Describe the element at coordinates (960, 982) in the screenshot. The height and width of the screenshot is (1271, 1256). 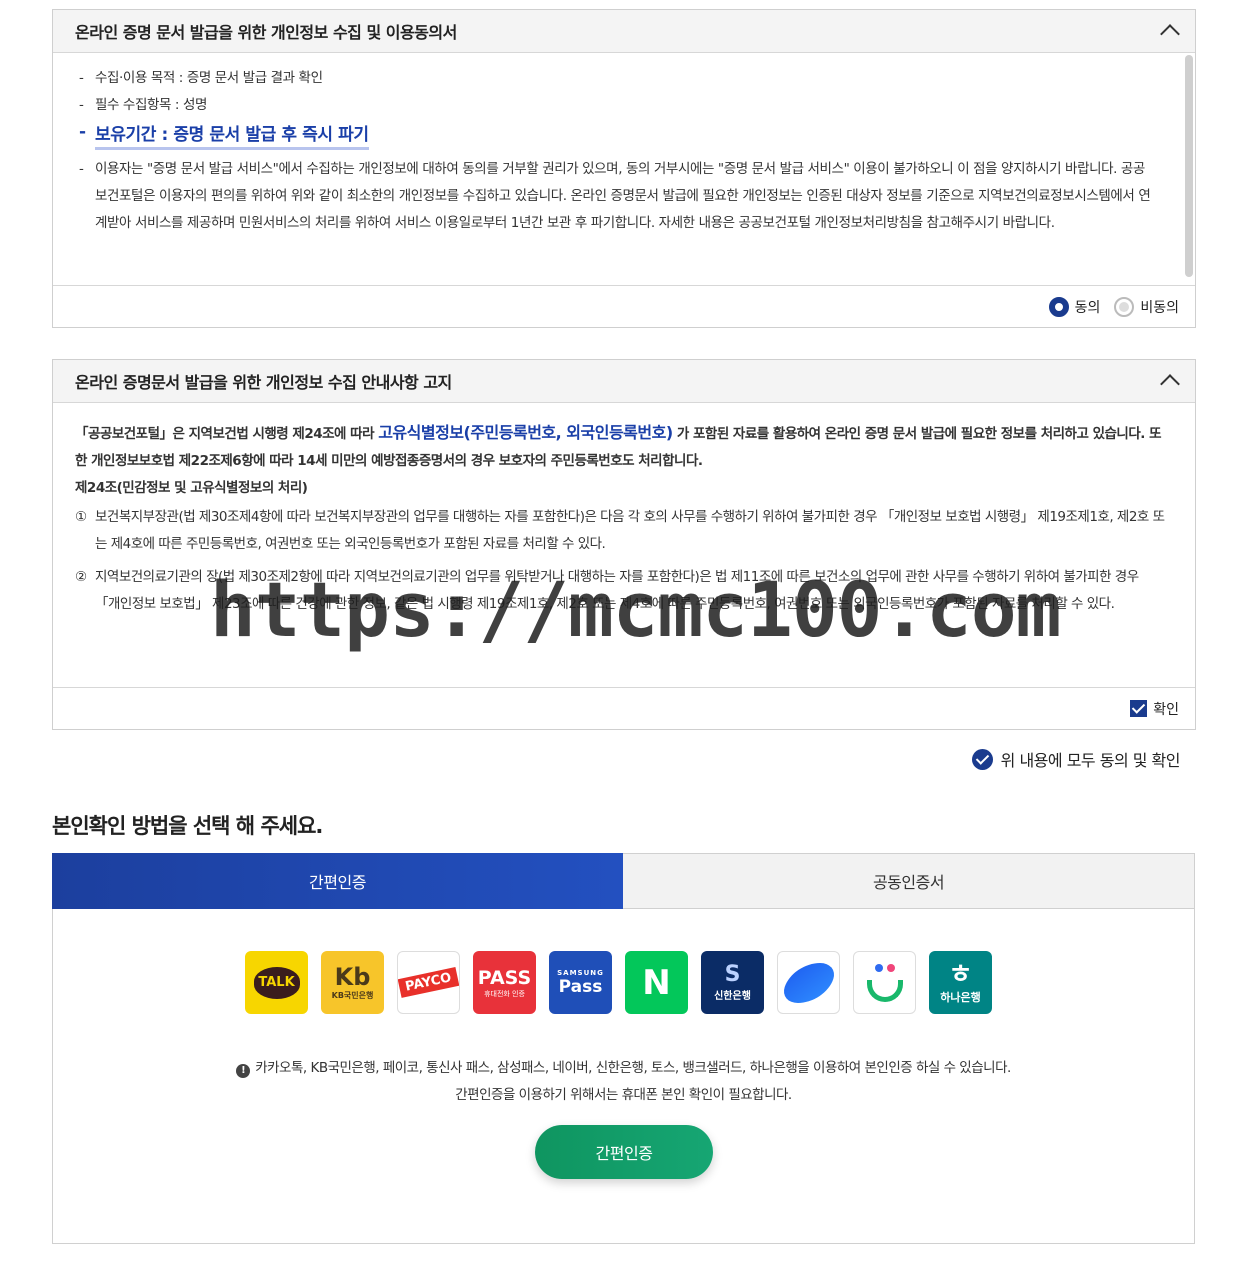
I see `hana-icon: ㅎ 하나은행` at that location.